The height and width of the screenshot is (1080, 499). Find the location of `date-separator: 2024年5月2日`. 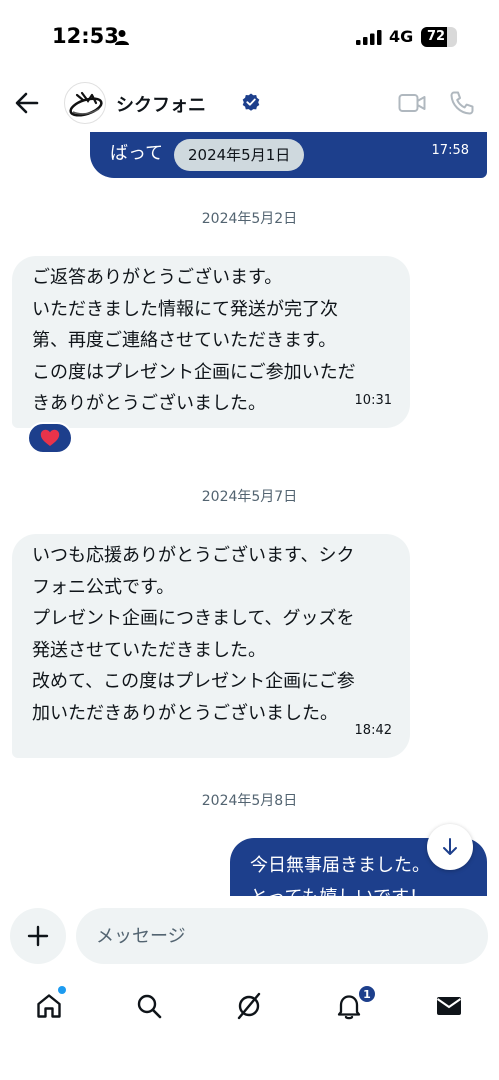

date-separator: 2024年5月2日 is located at coordinates (249, 219).